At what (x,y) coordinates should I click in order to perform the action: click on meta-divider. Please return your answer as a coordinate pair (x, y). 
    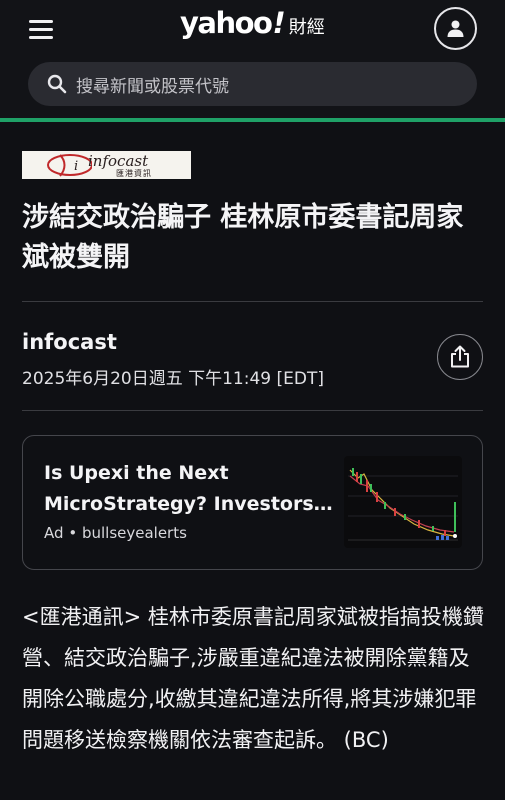
    Looking at the image, I should click on (252, 410).